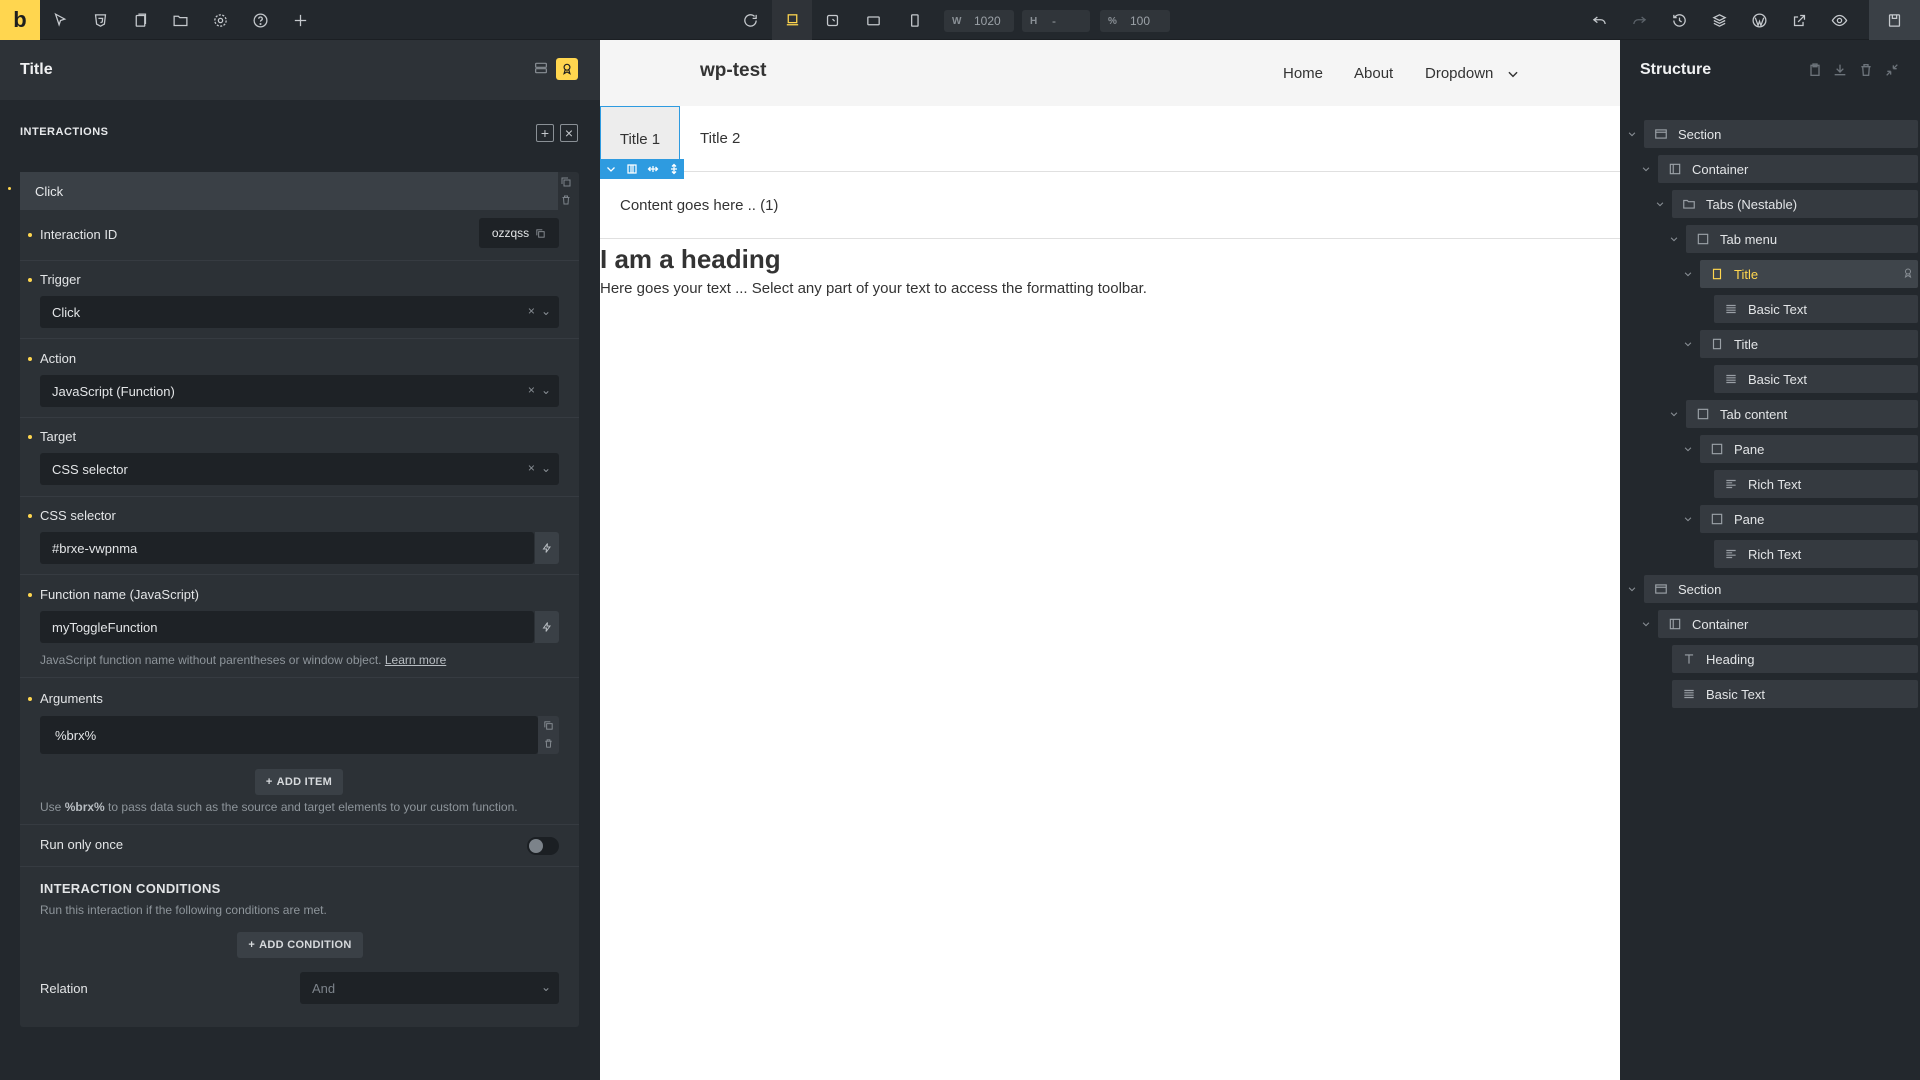  Describe the element at coordinates (1809, 274) in the screenshot. I see `tree-node-title-selected: Title` at that location.